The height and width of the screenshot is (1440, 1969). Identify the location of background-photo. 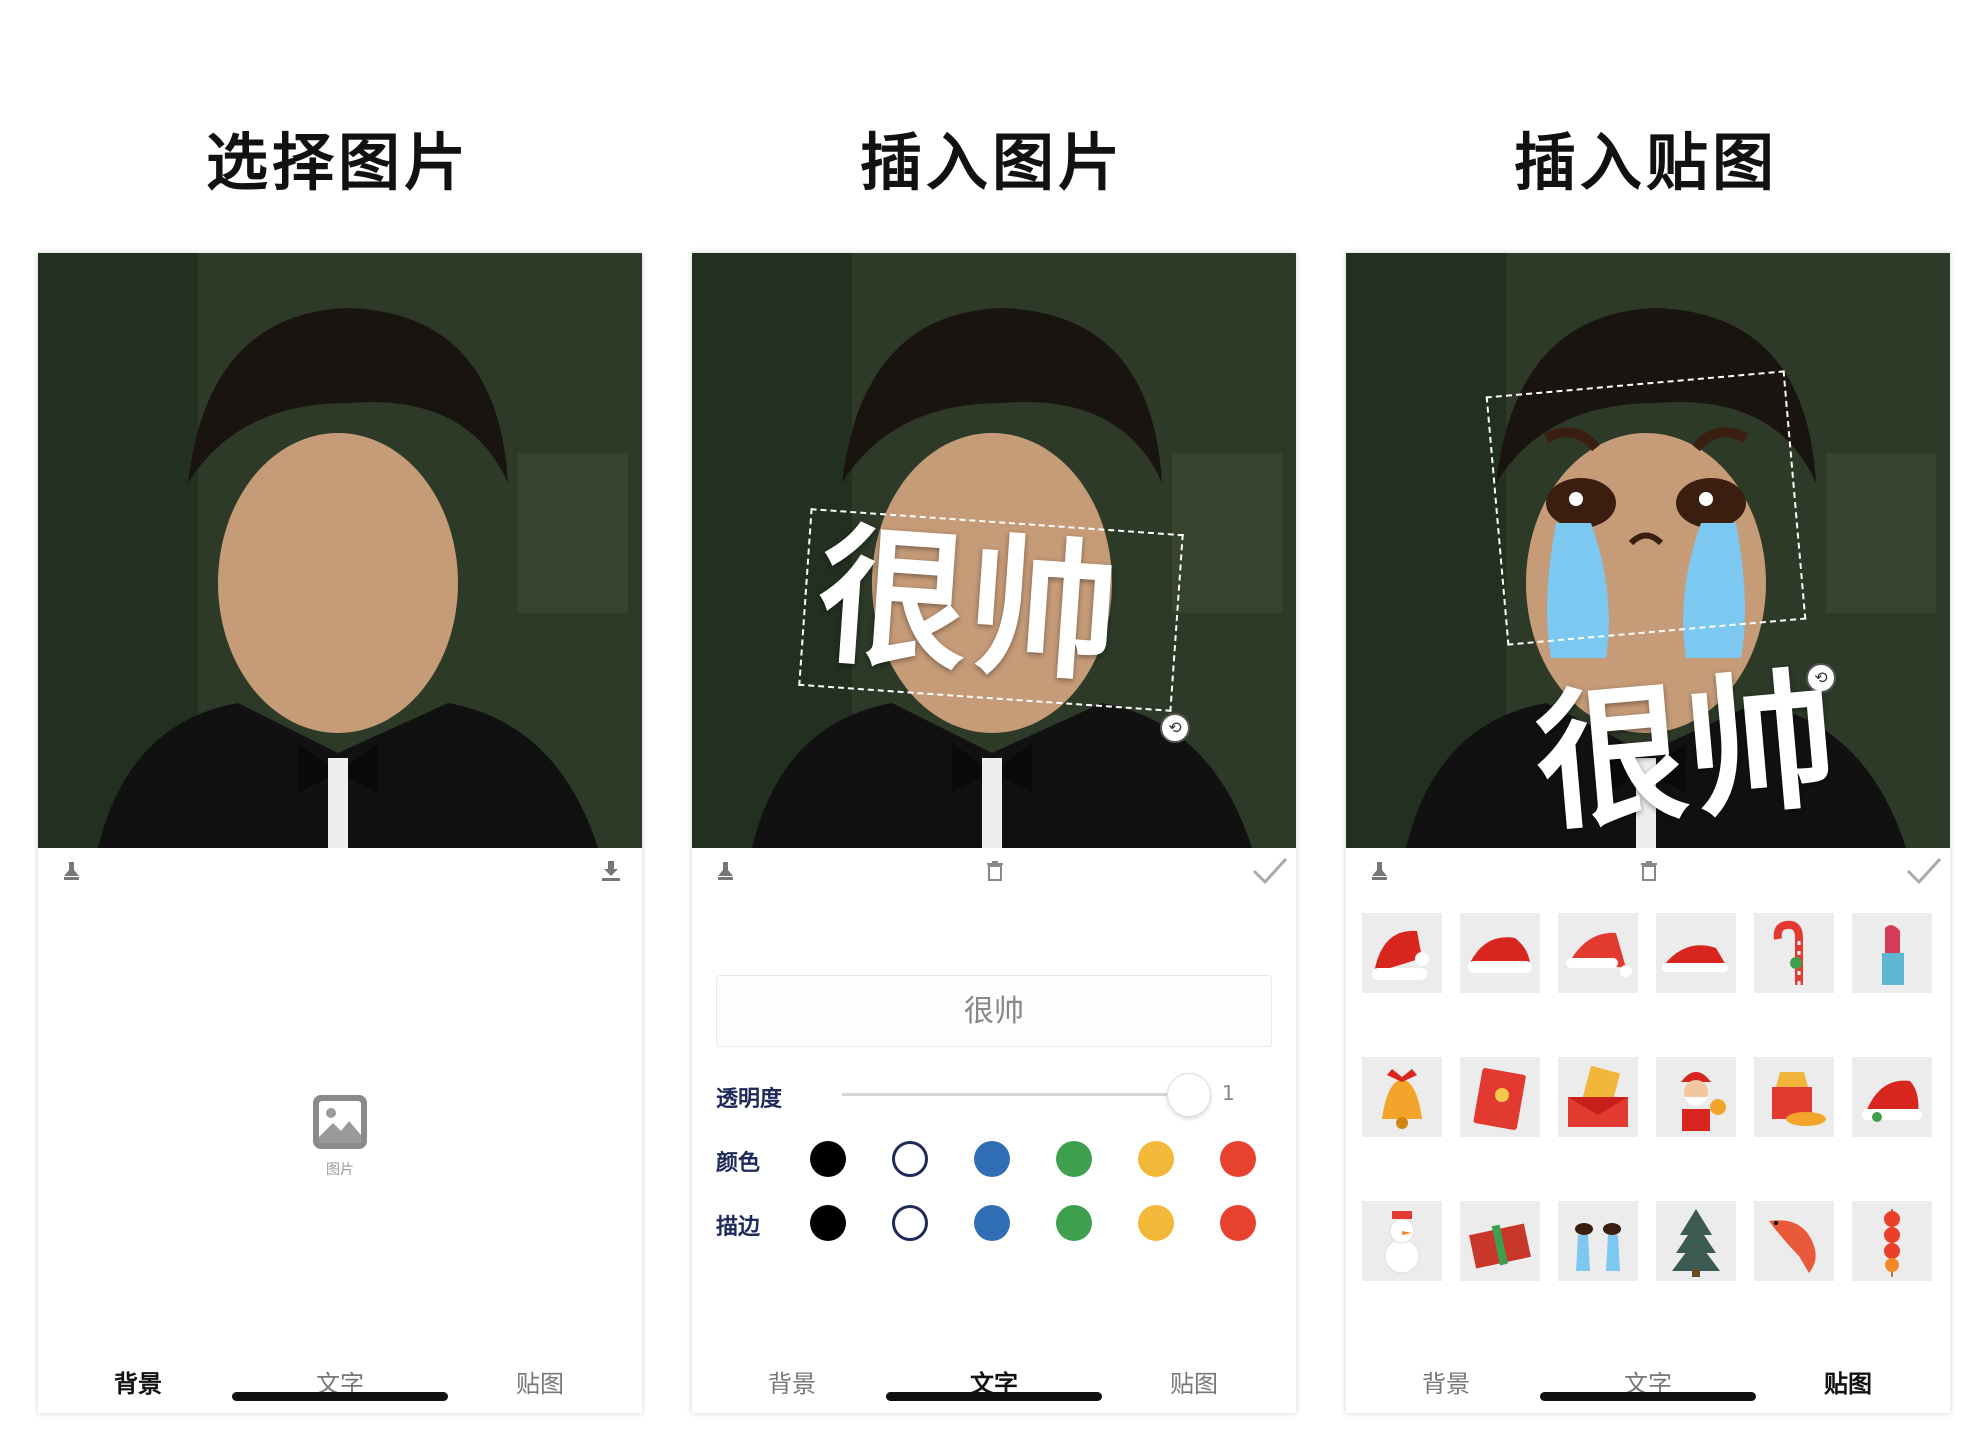
(340, 550).